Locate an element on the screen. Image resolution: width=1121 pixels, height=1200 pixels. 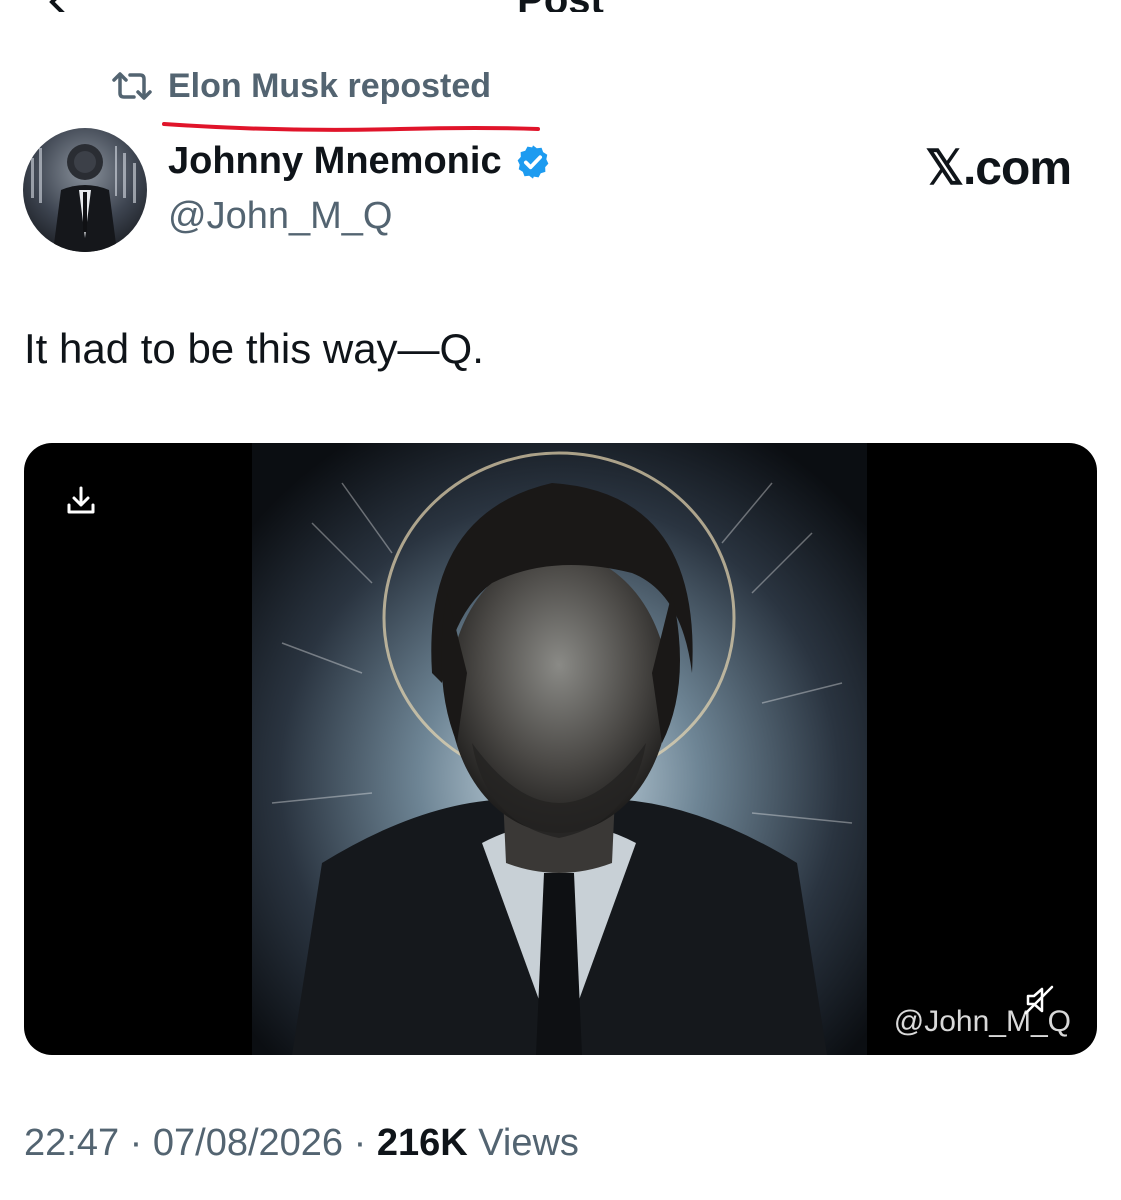
header-title: Post is located at coordinates (560, 6).